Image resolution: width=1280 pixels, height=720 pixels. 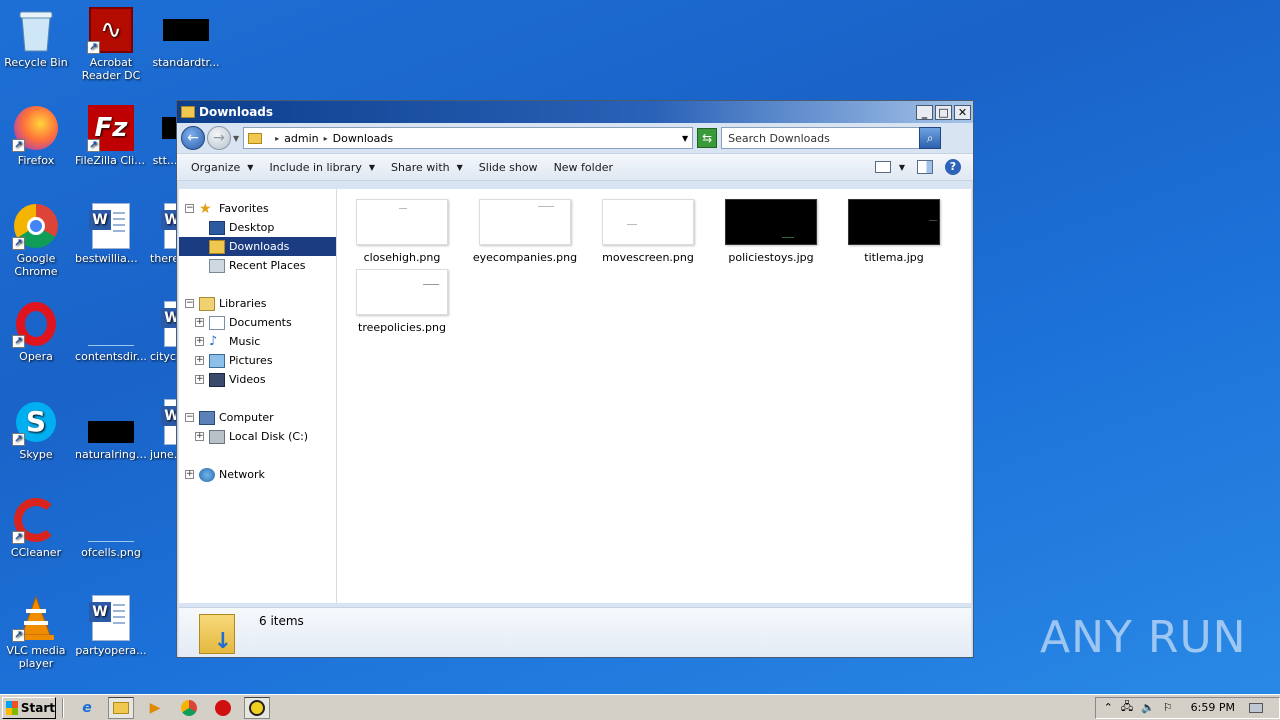 I want to click on clock-app-icon, so click(x=257, y=707).